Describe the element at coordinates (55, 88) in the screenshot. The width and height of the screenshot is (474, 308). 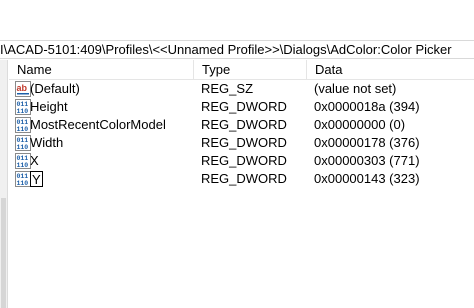
I see `value-name: (Default)` at that location.